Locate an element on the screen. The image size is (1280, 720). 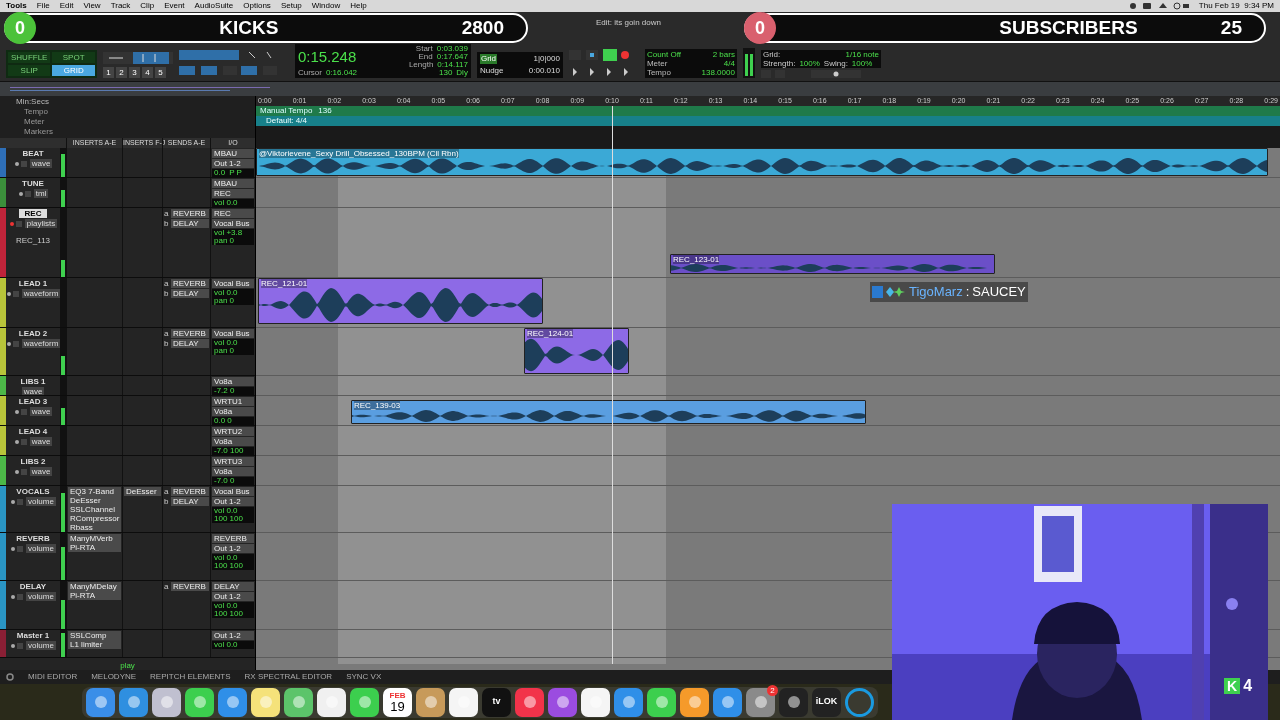
editor-tab: RX SPECTRAL EDITOR is located at coordinates (288, 677).